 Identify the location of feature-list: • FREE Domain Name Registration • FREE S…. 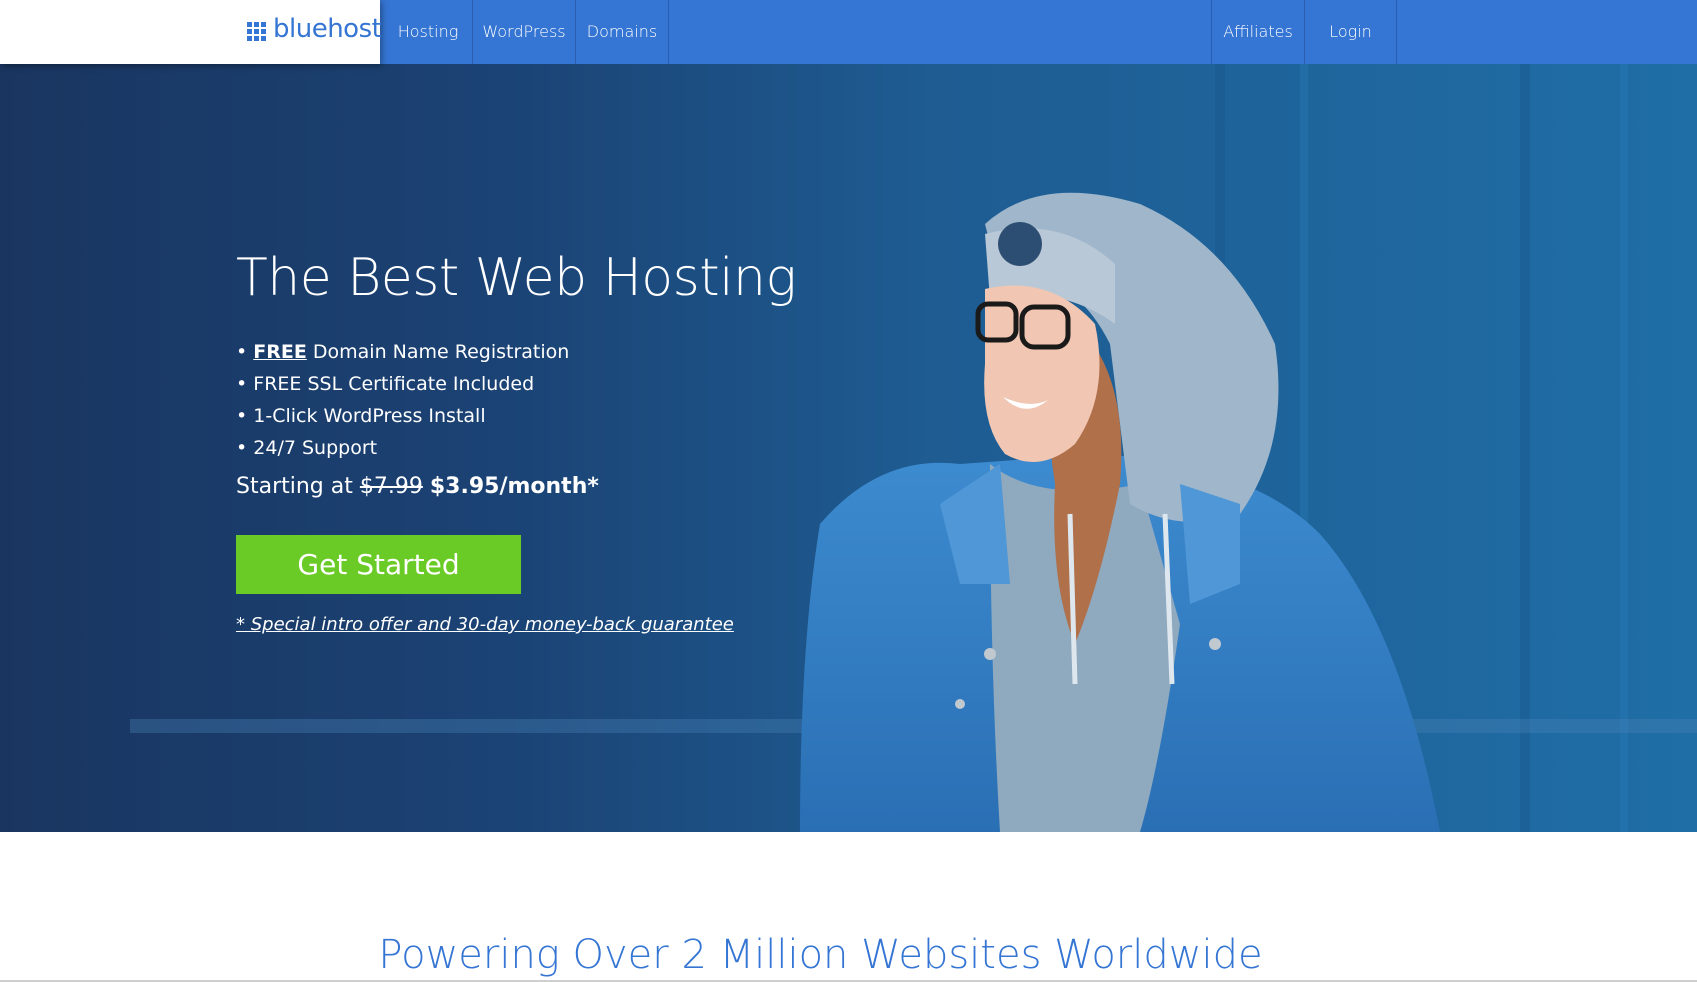
(402, 400).